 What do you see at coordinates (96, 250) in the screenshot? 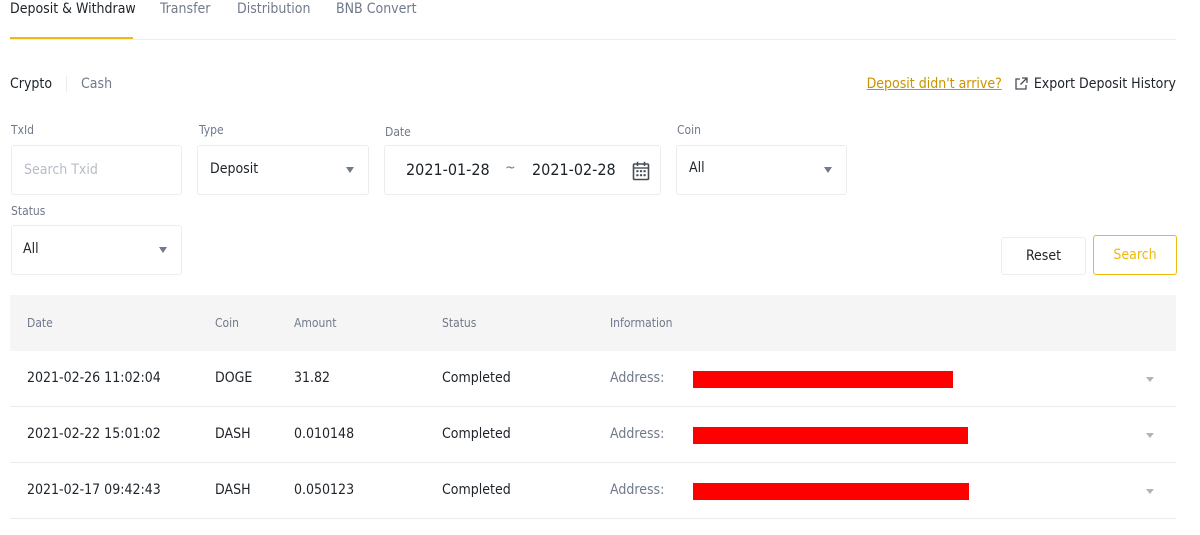
I see `status-select: All` at bounding box center [96, 250].